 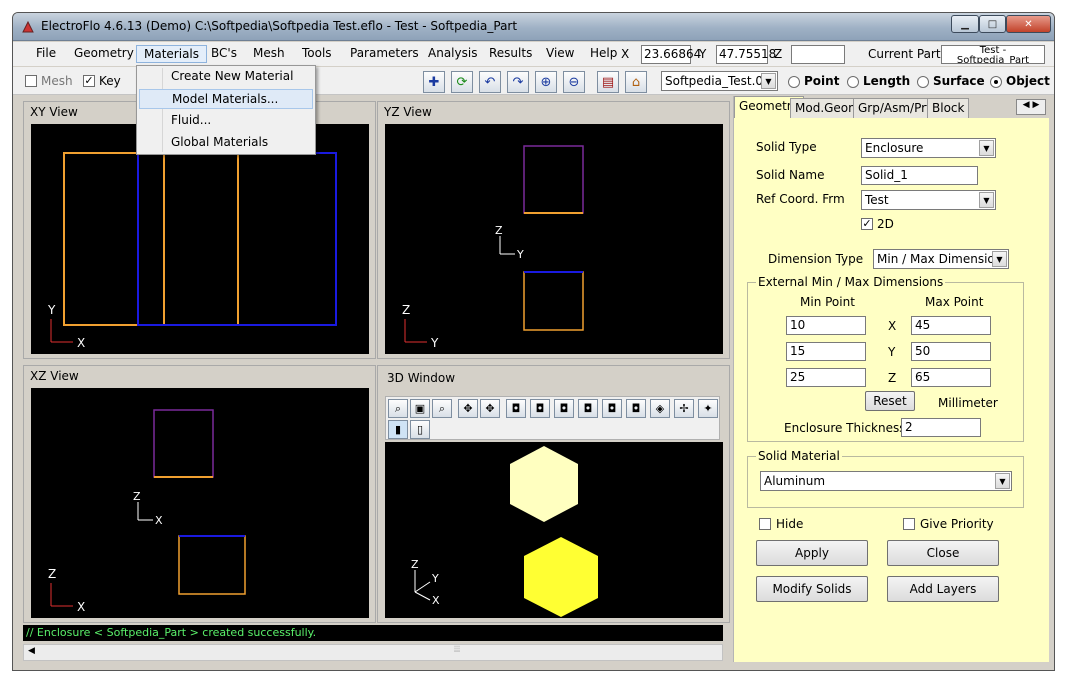 I want to click on maximize-button: □, so click(x=992, y=24).